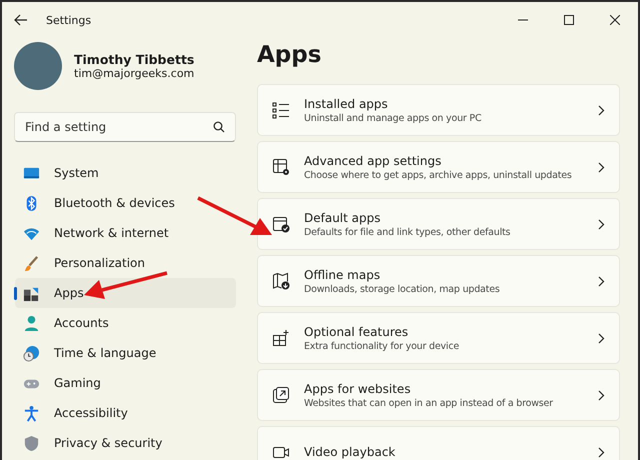  I want to click on settings-card: Default apps Defaults for file and link types, other defaults, so click(438, 224).